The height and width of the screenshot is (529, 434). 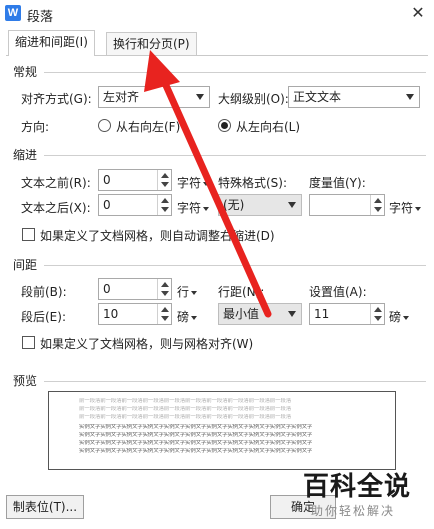 What do you see at coordinates (357, 487) in the screenshot?
I see `watermark-title: 百科全说` at bounding box center [357, 487].